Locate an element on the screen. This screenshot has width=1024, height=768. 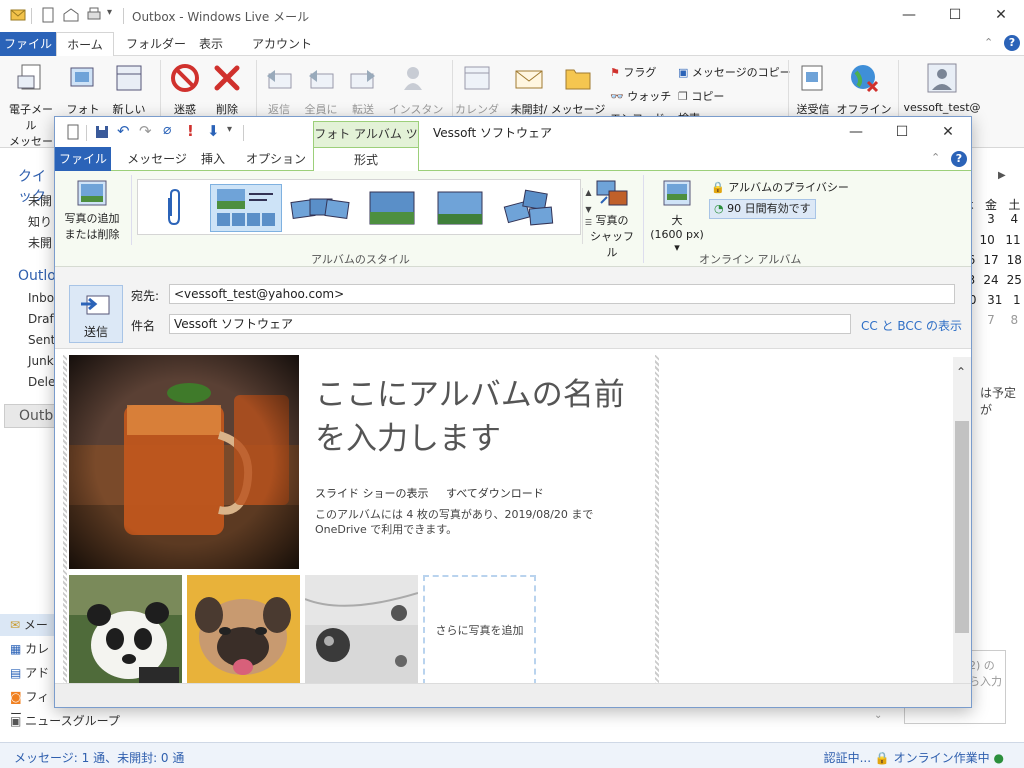
scroll-thumb is located at coordinates (962, 527).